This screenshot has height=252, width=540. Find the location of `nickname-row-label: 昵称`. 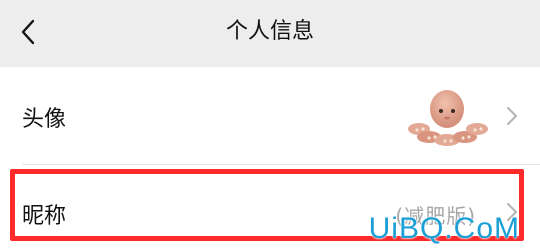

nickname-row-label: 昵称 is located at coordinates (44, 216).